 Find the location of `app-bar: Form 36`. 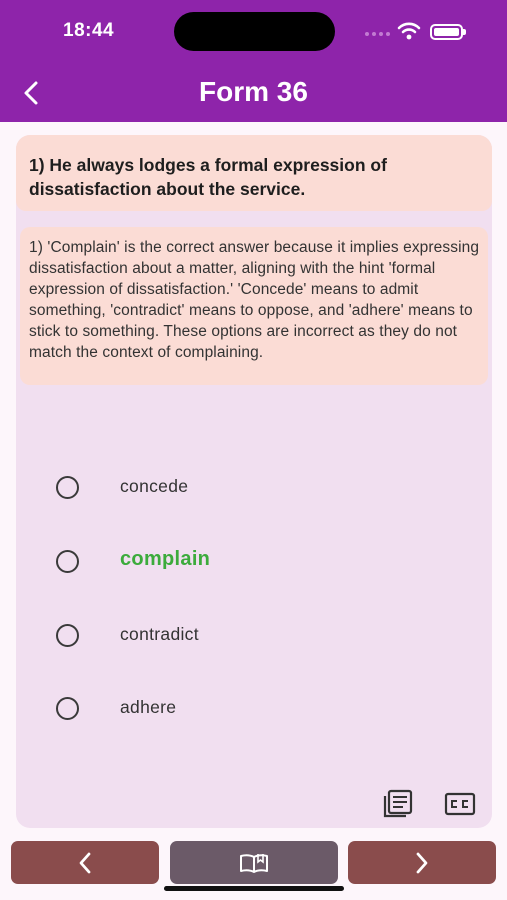

app-bar: Form 36 is located at coordinates (253, 93).